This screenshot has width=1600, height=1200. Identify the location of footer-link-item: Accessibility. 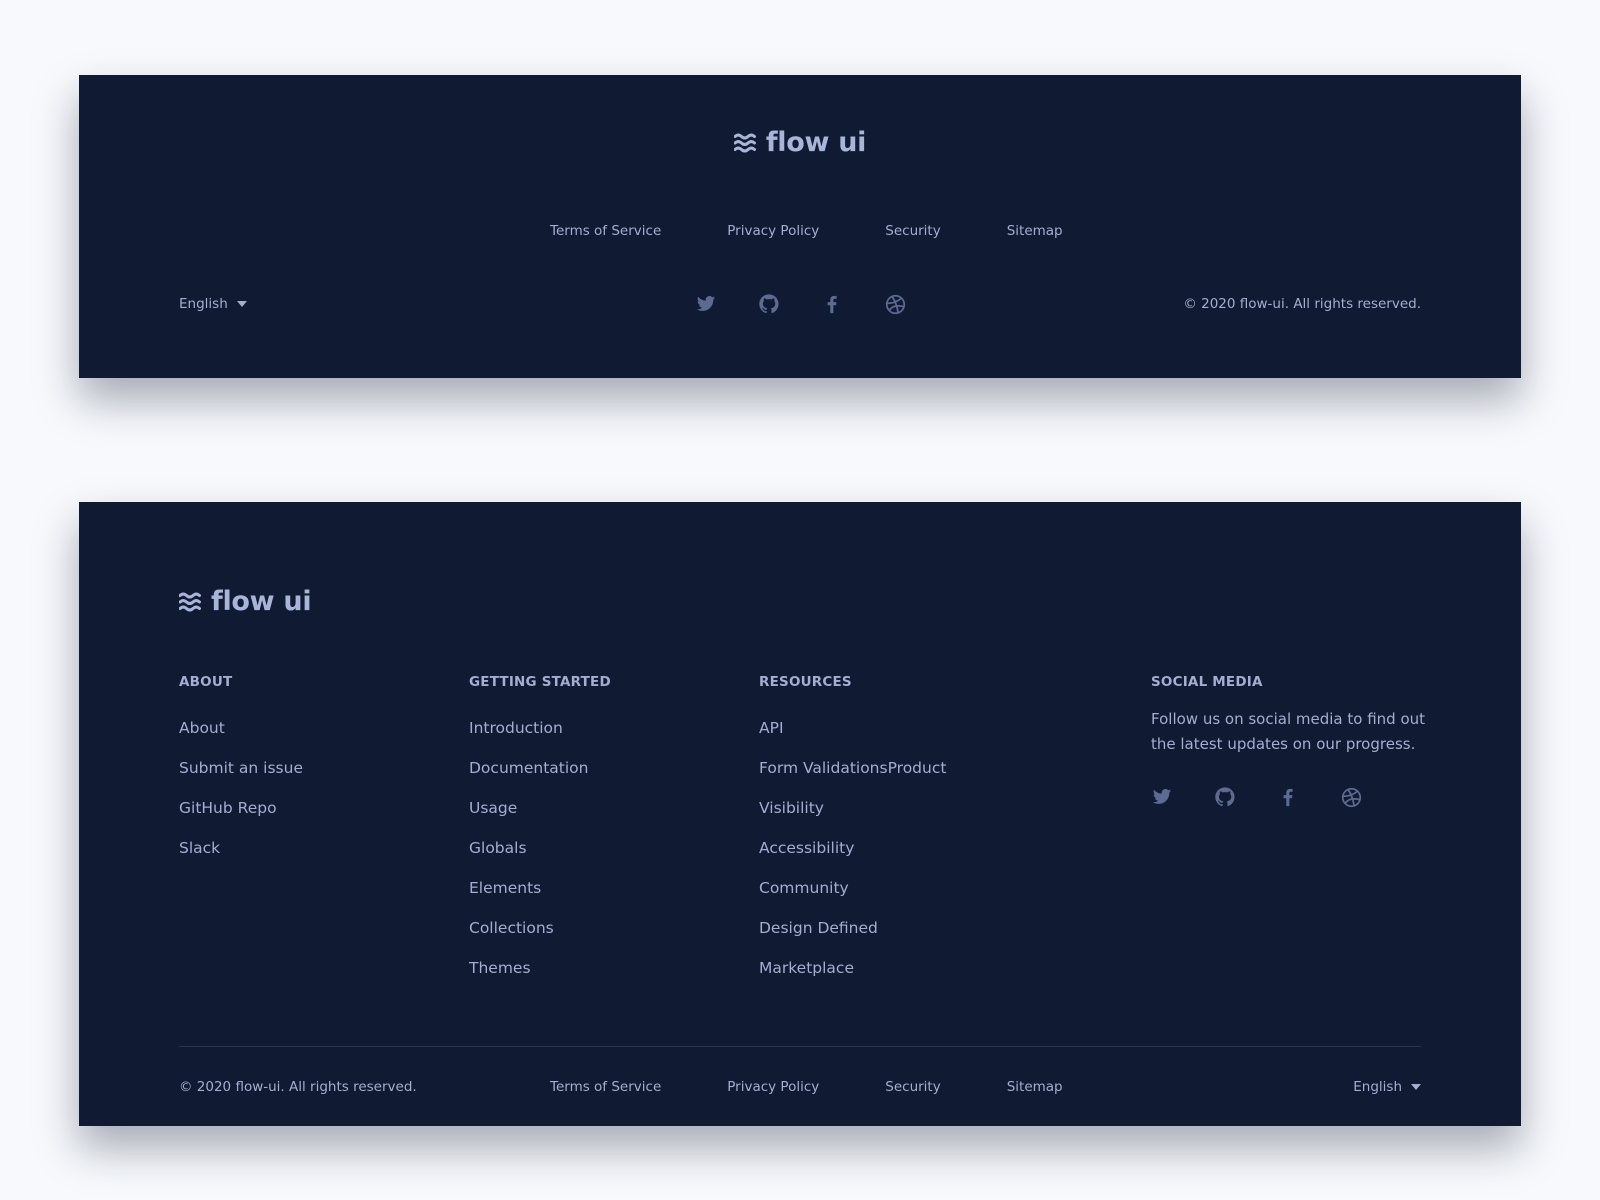
(852, 857).